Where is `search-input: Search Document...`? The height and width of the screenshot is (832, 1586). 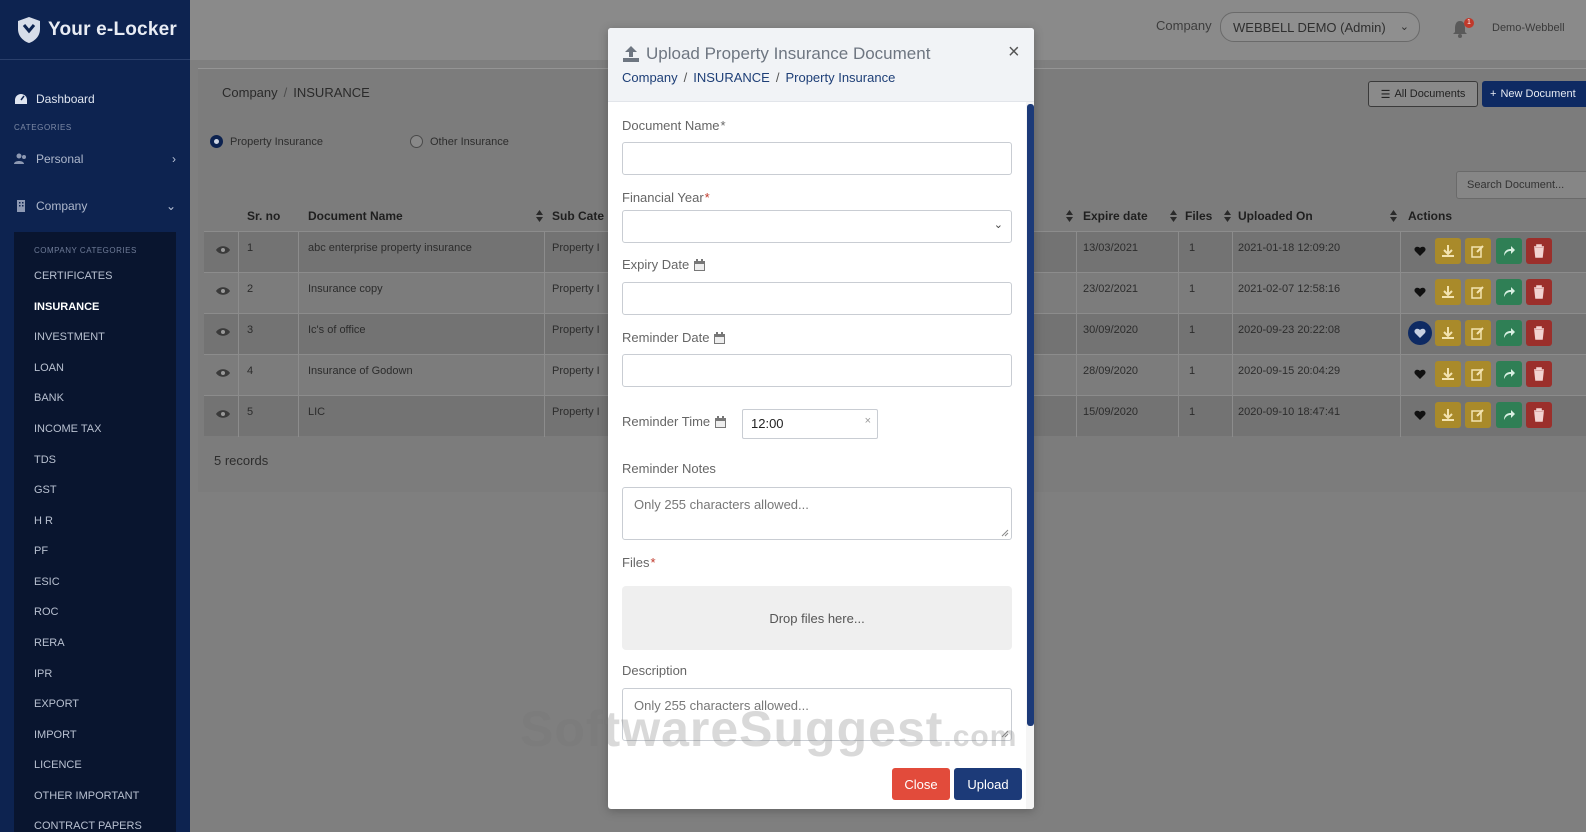 search-input: Search Document... is located at coordinates (1521, 185).